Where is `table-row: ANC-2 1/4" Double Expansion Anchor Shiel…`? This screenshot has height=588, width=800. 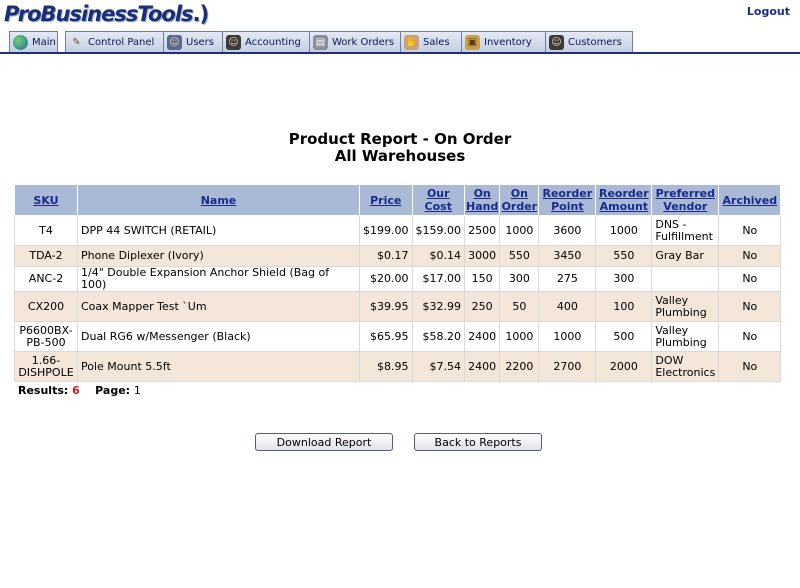
table-row: ANC-2 1/4" Double Expansion Anchor Shiel… is located at coordinates (398, 279).